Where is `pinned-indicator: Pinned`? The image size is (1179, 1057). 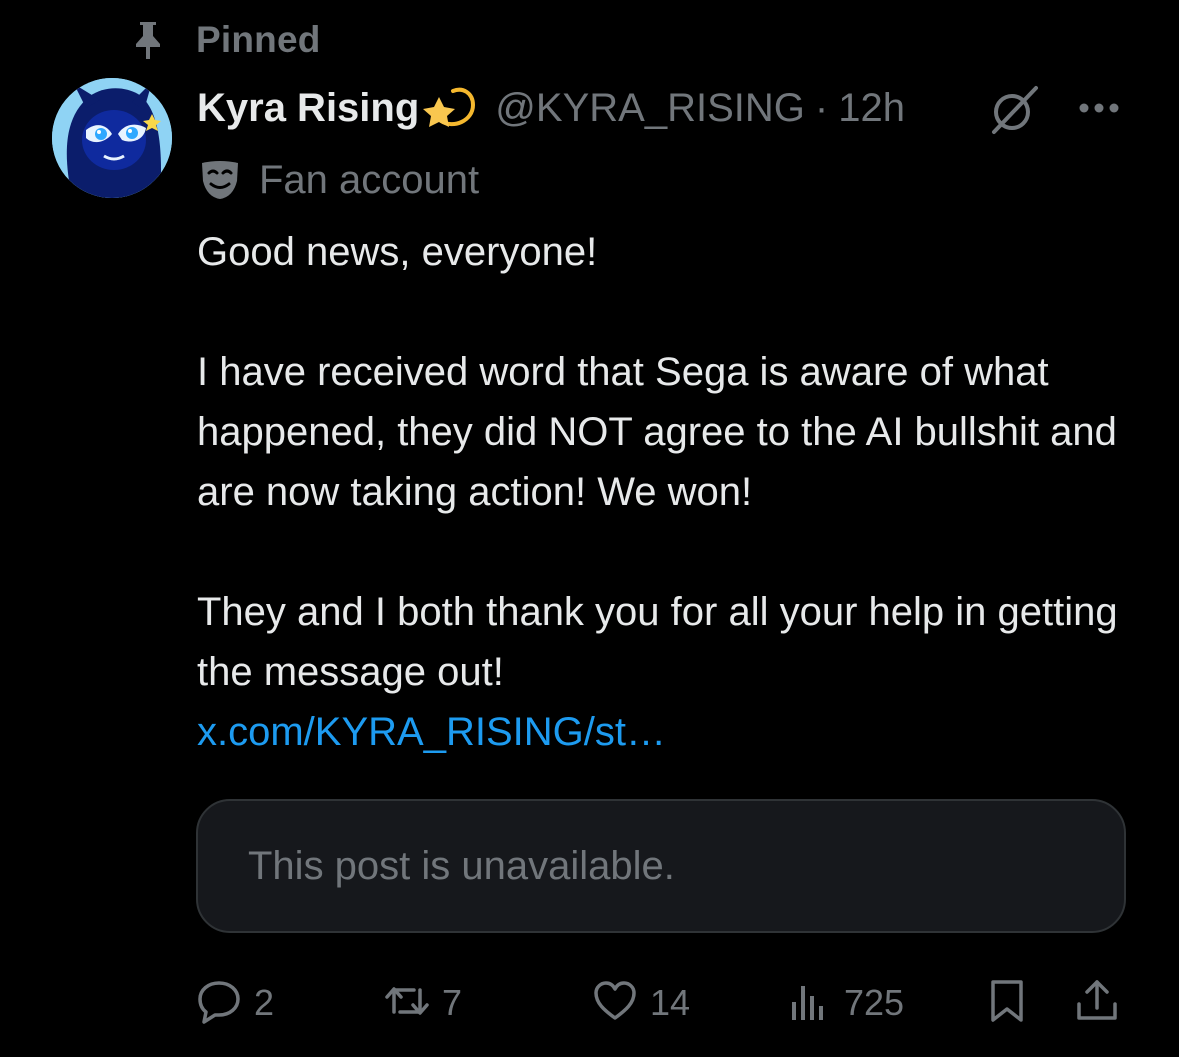
pinned-indicator: Pinned is located at coordinates (224, 40).